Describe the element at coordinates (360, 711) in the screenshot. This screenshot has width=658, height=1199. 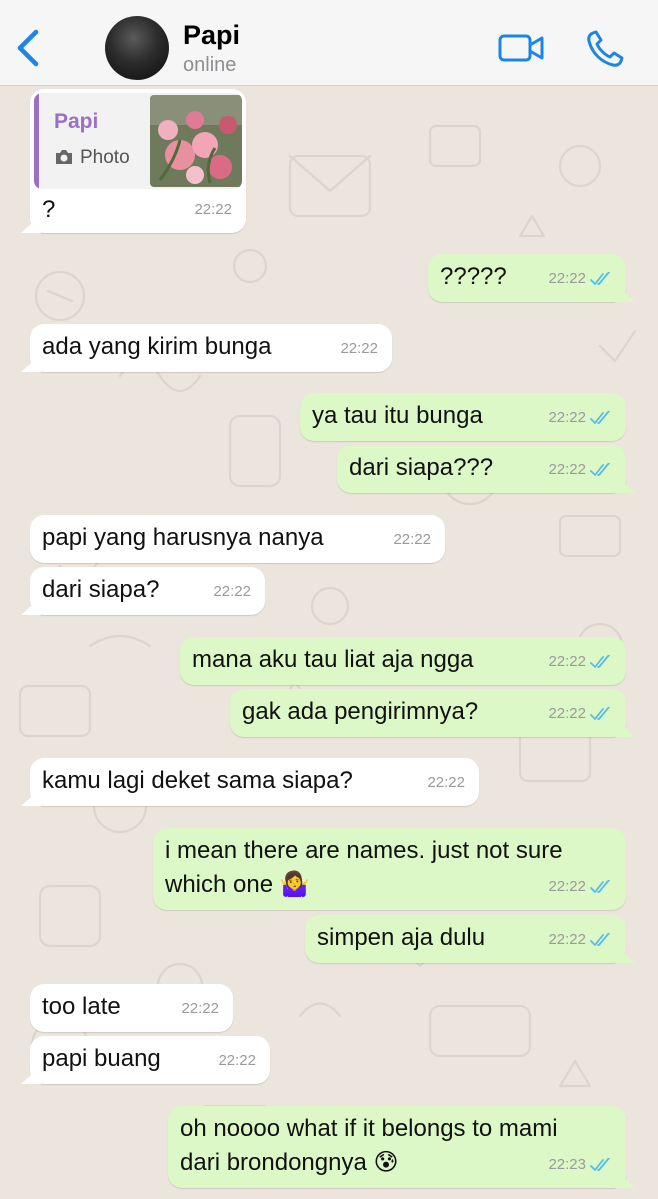
I see `message-text: gak ada pengirimnya?` at that location.